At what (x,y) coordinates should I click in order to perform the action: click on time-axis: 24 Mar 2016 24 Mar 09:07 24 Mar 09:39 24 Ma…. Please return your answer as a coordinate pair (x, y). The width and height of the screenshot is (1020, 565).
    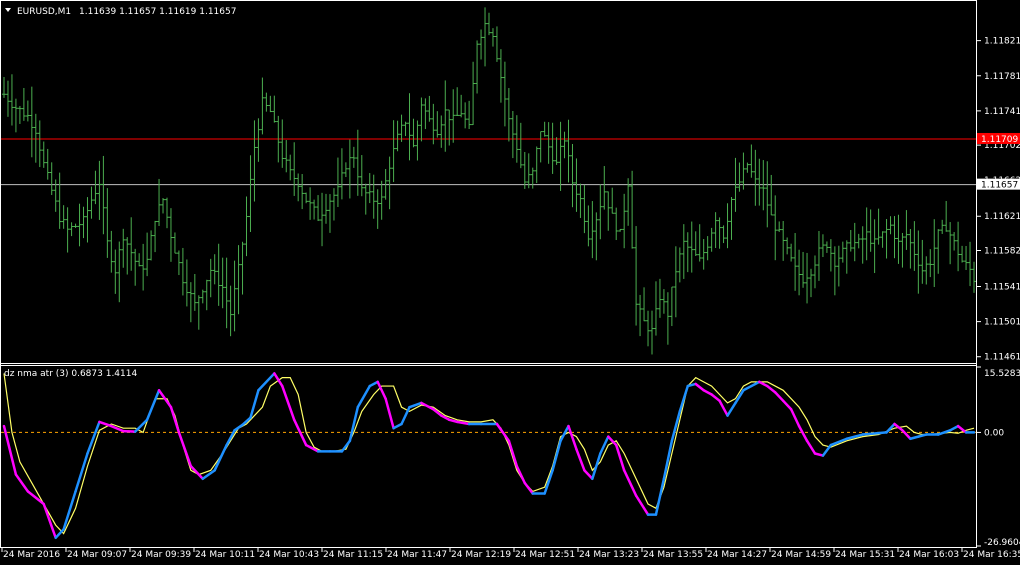
    Looking at the image, I should click on (510, 554).